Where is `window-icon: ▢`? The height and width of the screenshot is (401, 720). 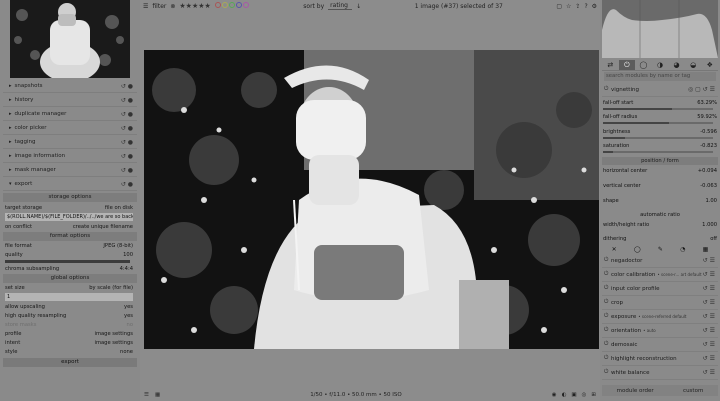 window-icon: ▢ is located at coordinates (559, 6).